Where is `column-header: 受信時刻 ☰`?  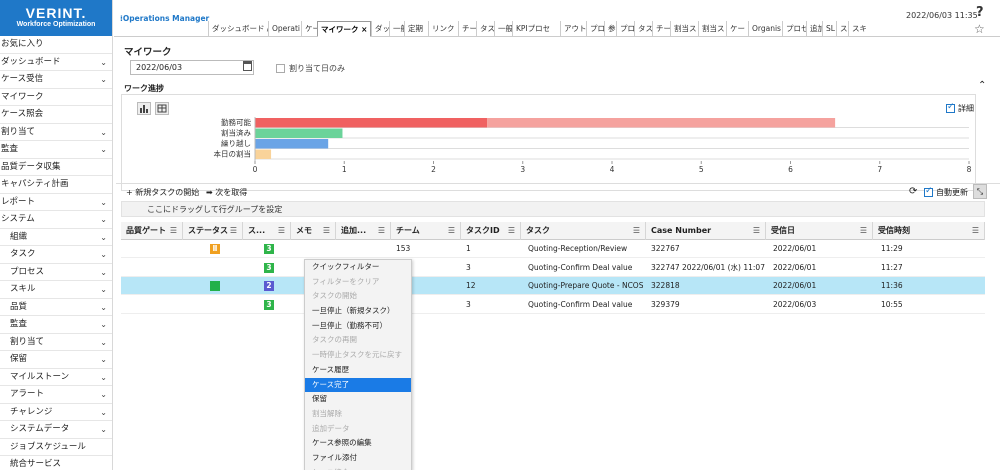 column-header: 受信時刻 ☰ is located at coordinates (929, 231).